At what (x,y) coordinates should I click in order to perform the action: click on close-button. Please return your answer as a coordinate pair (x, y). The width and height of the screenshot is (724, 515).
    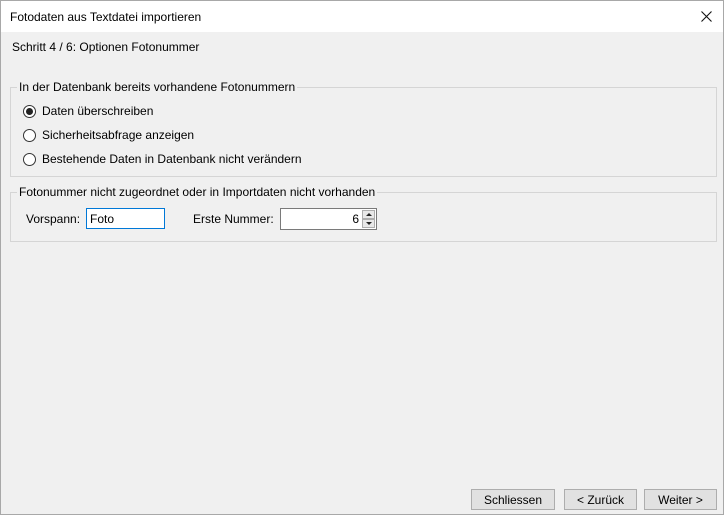
    Looking at the image, I should click on (706, 16).